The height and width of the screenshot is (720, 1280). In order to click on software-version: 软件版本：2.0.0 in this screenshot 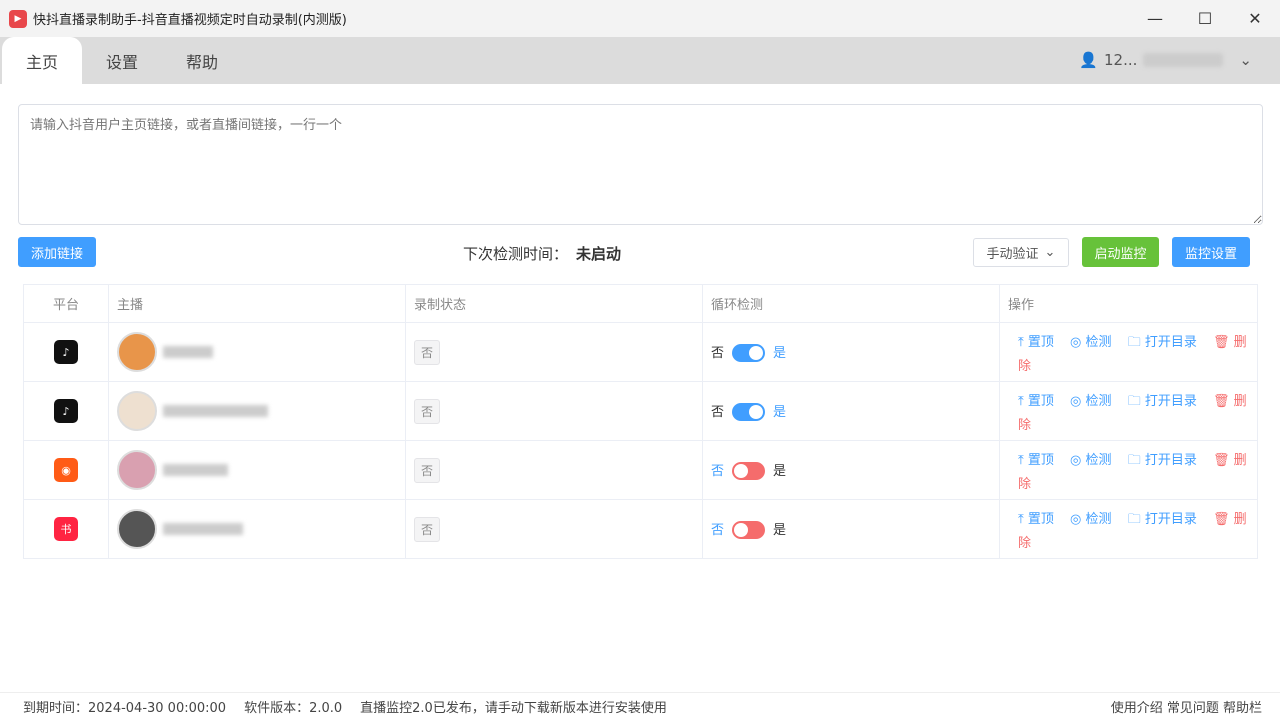, I will do `click(293, 708)`.